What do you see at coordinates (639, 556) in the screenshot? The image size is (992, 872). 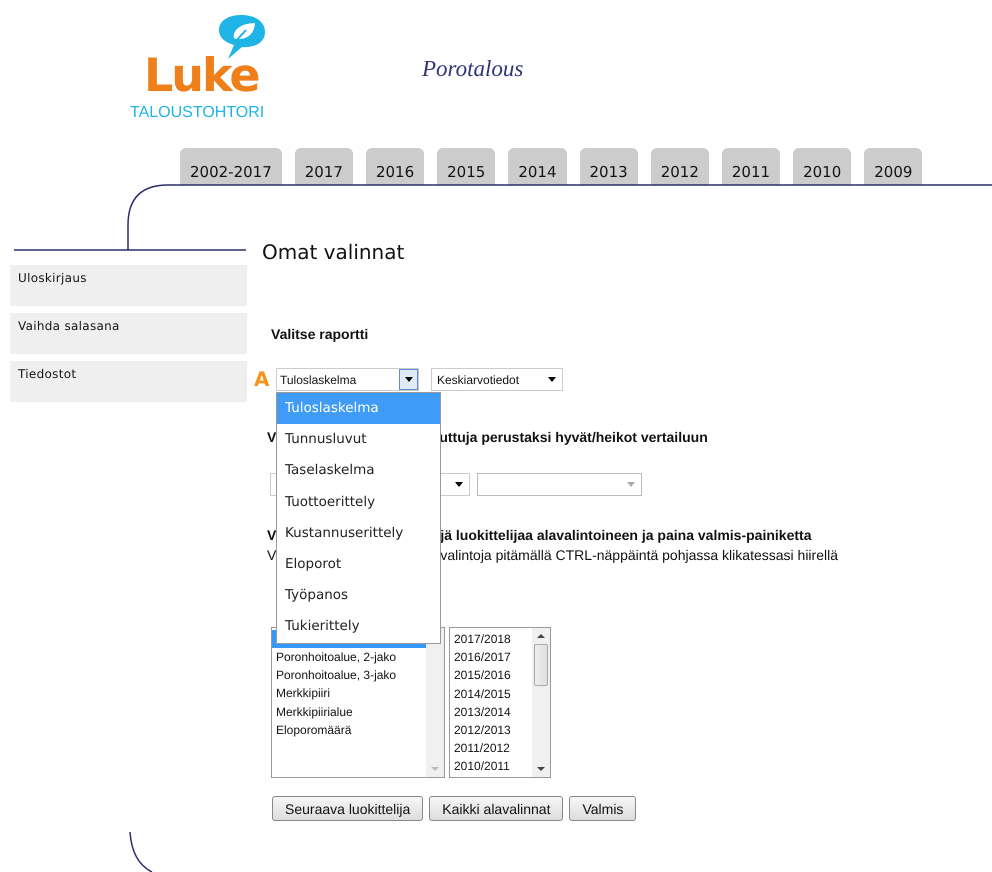 I see `hint-text: valintoja pitämällä CTRL-näppäintä pohjassa klikatessasi hiirellä` at bounding box center [639, 556].